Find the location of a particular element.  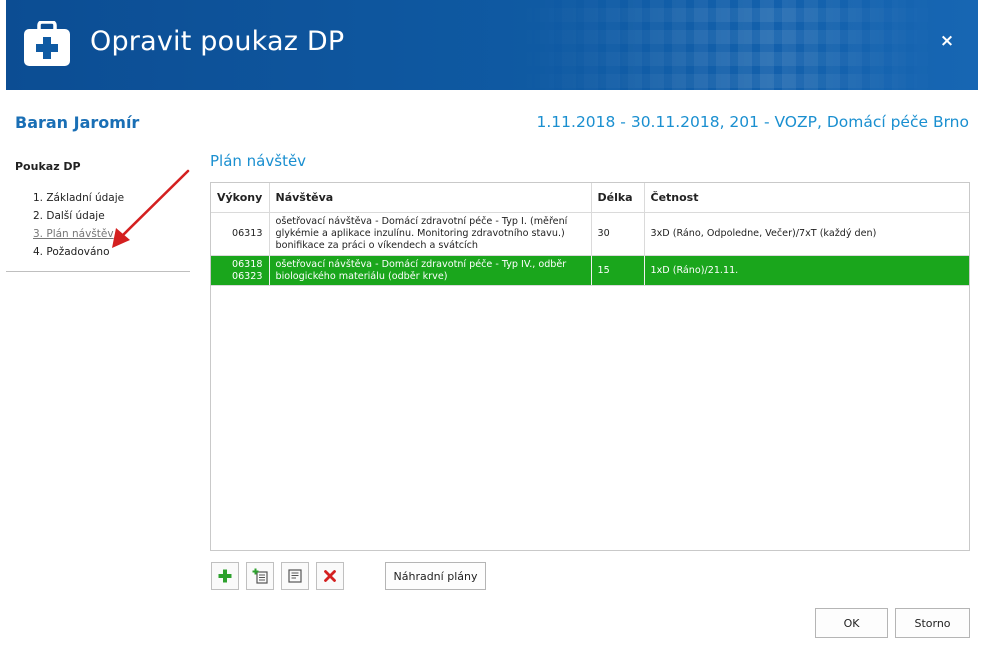

code: 06318 is located at coordinates (247, 264).